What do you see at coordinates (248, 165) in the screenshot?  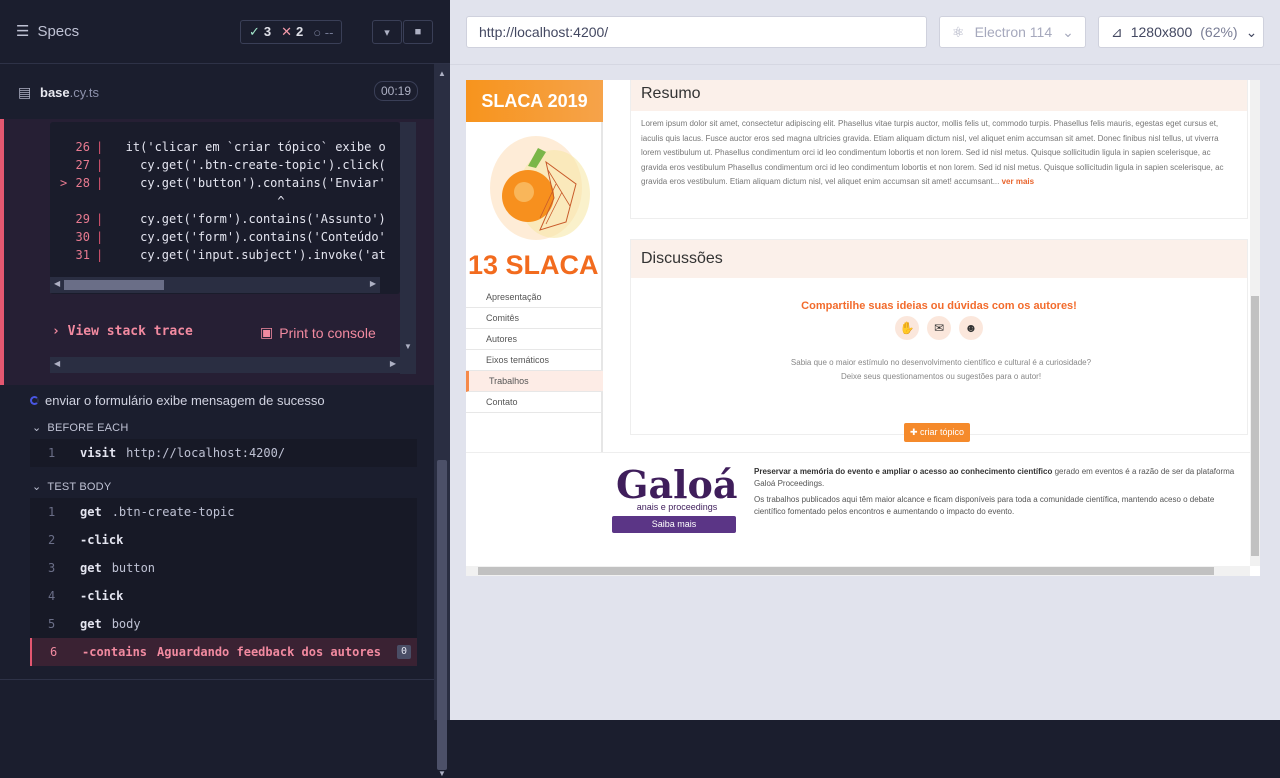 I see `code-text: cy.get('.btn-create-topic').click(` at bounding box center [248, 165].